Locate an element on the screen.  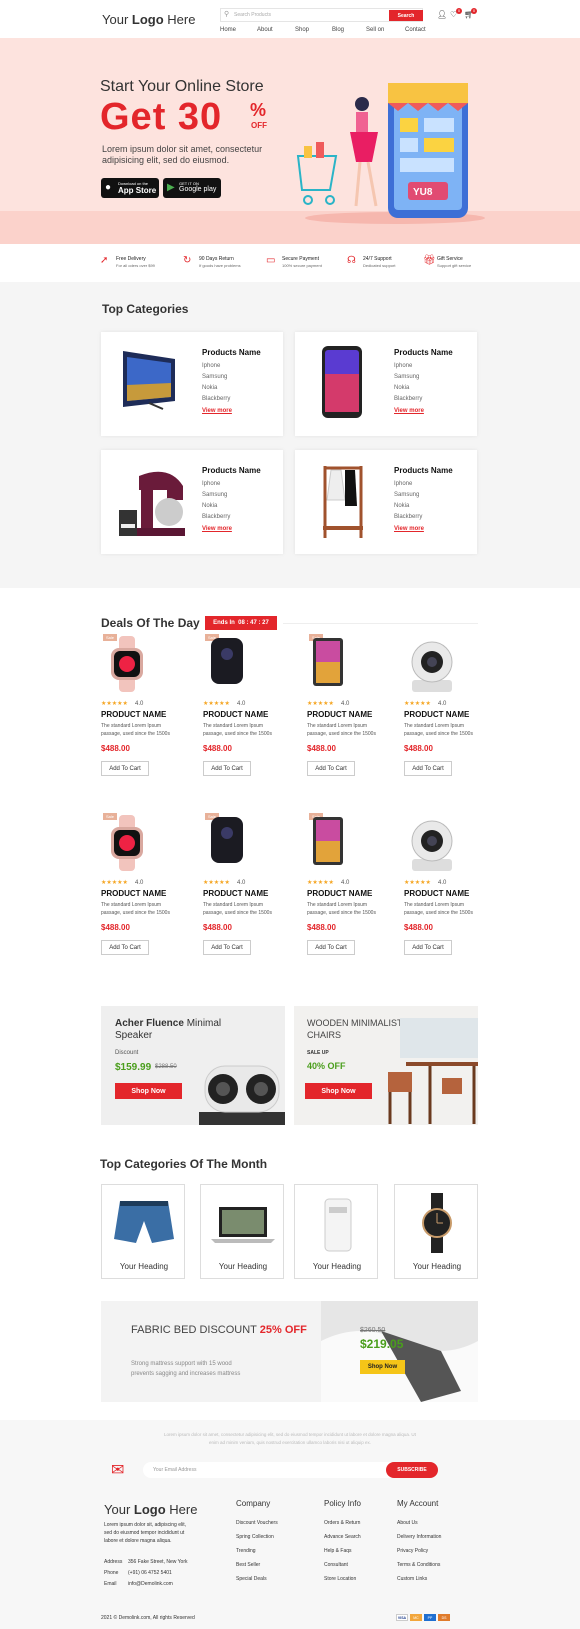
nav-about: About is located at coordinates (265, 30).